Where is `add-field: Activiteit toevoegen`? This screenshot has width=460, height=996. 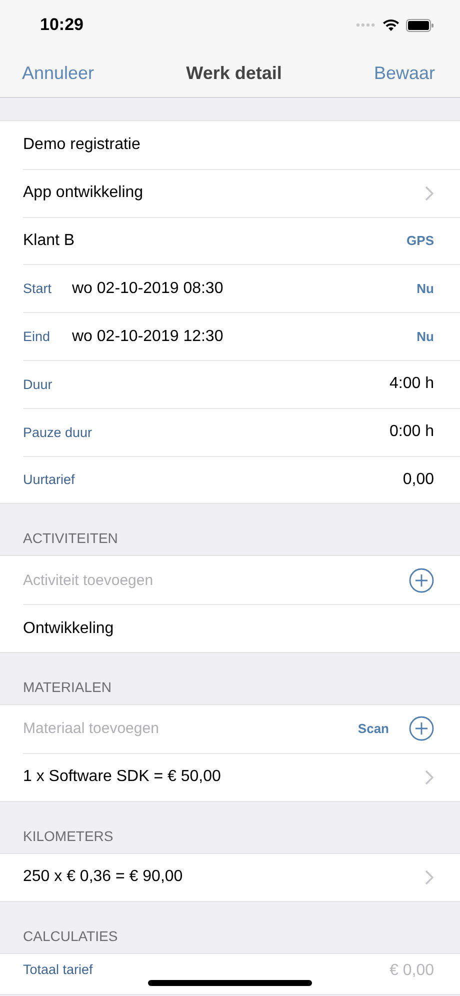
add-field: Activiteit toevoegen is located at coordinates (88, 580).